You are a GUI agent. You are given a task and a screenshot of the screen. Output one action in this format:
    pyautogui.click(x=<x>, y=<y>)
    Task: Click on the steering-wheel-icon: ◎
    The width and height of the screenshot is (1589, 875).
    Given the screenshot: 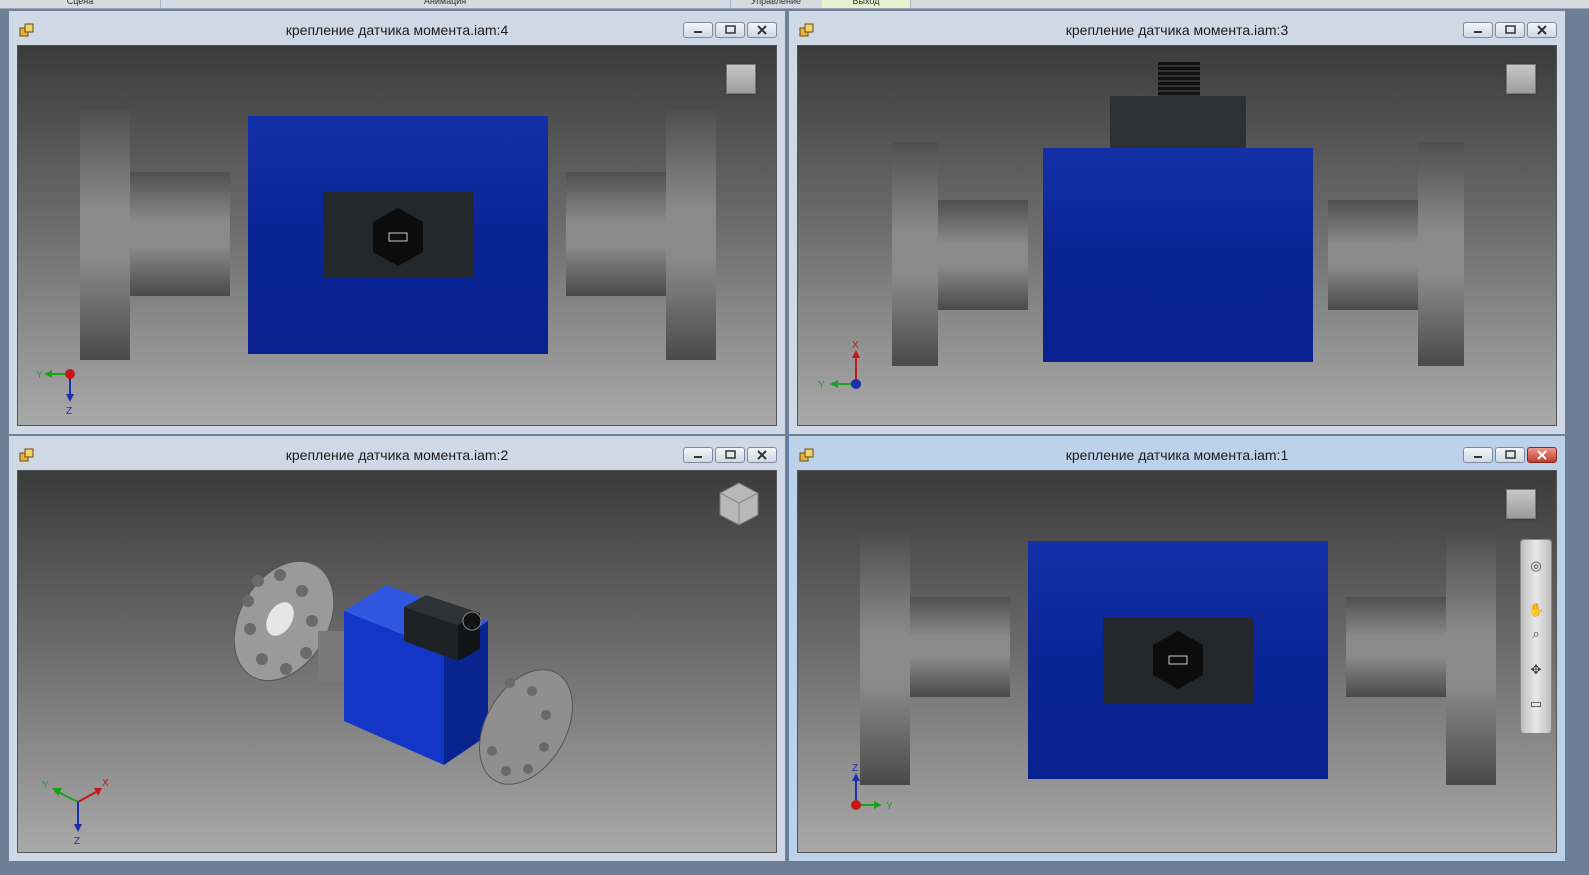 What is the action you would take?
    pyautogui.click(x=1536, y=566)
    